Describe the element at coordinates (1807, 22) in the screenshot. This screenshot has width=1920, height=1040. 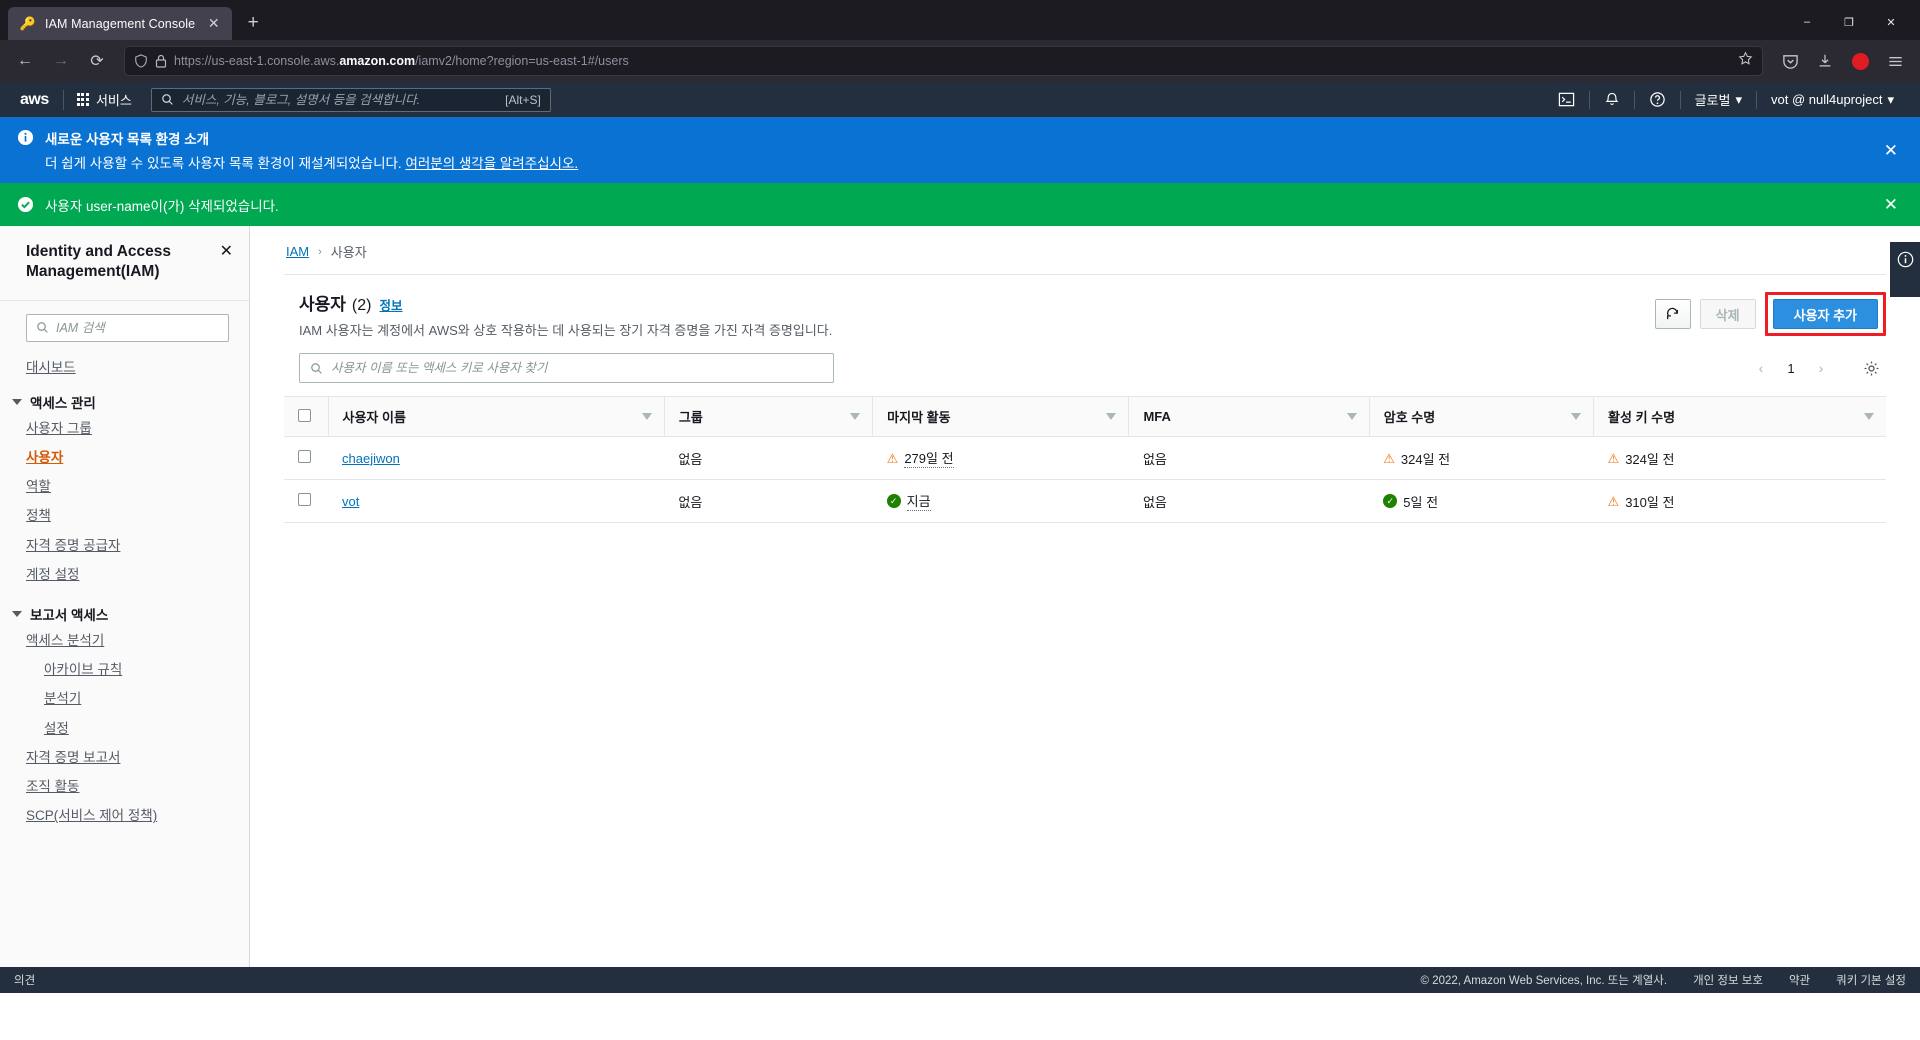
I see `minimize-icon: –` at that location.